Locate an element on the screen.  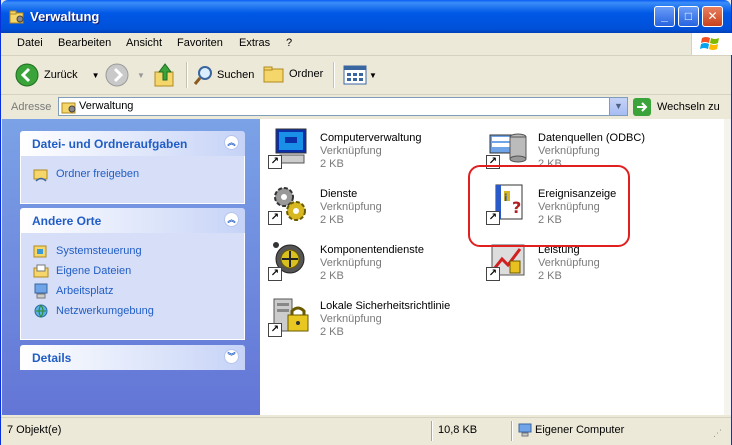
search-button: Suchen is located at coordinates (223, 75).